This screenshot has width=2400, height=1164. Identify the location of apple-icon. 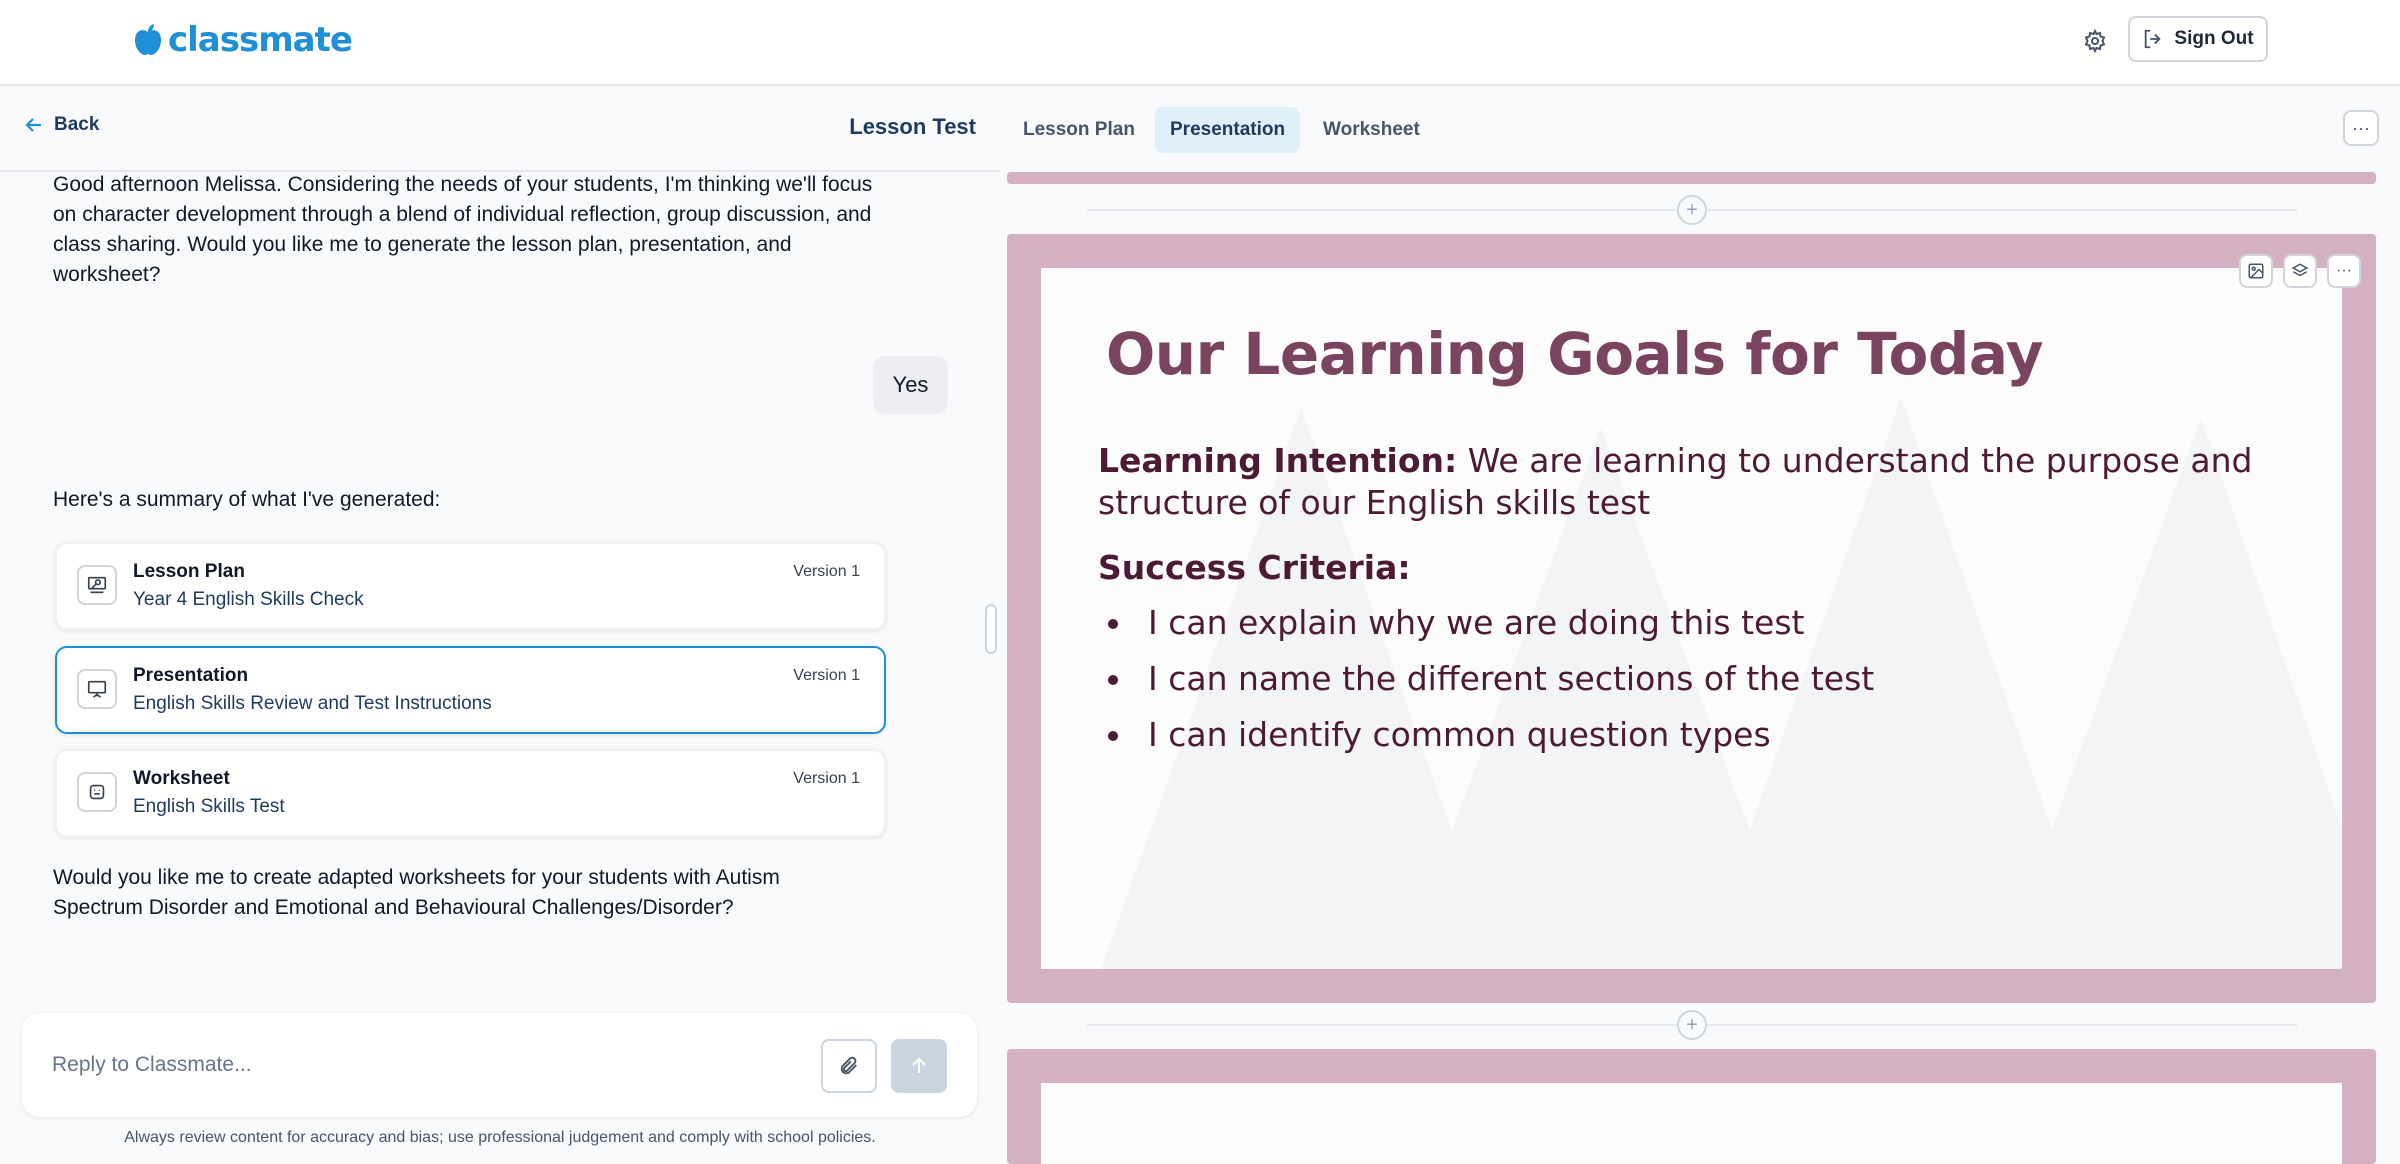
(148, 39).